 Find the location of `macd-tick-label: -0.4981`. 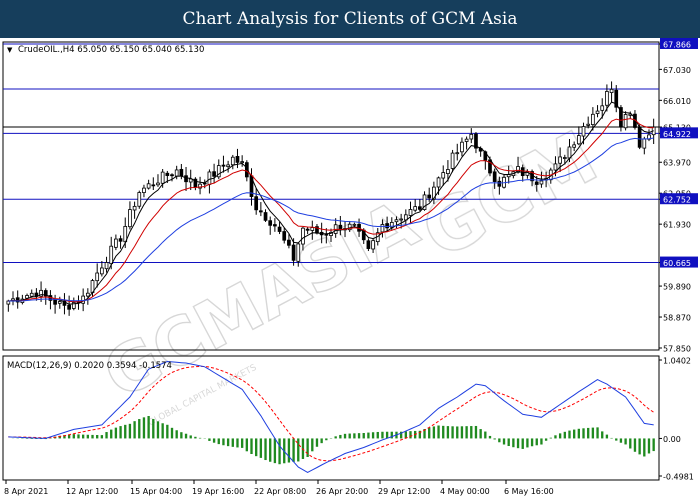

macd-tick-label: -0.4981 is located at coordinates (678, 477).